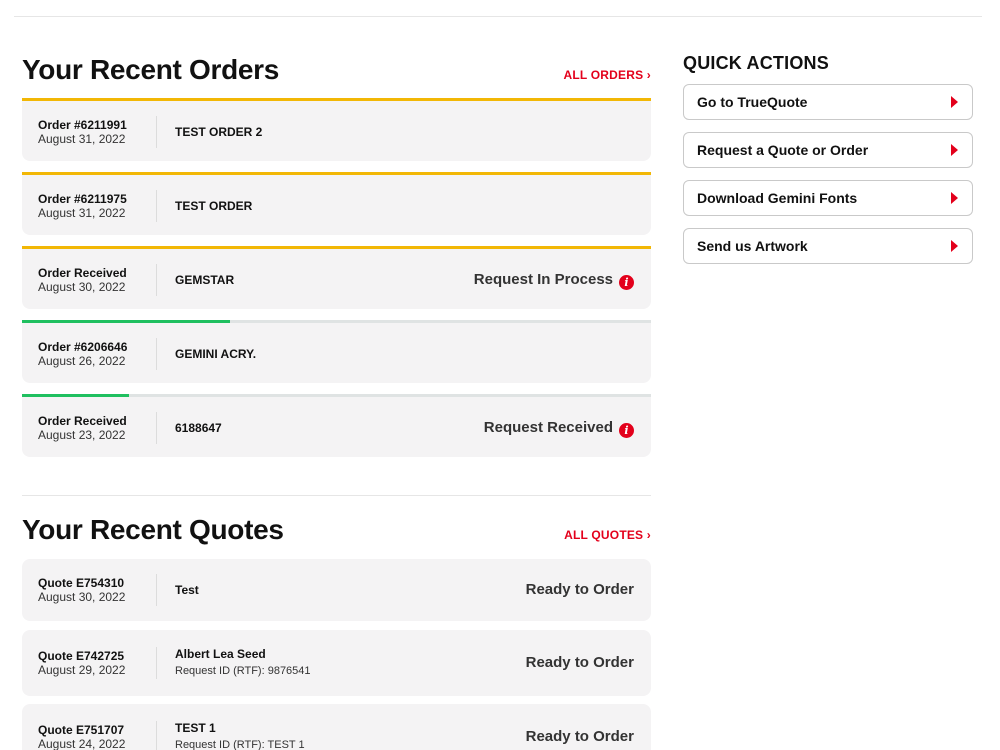  What do you see at coordinates (81, 730) in the screenshot?
I see `quote-number: Quote E751707` at bounding box center [81, 730].